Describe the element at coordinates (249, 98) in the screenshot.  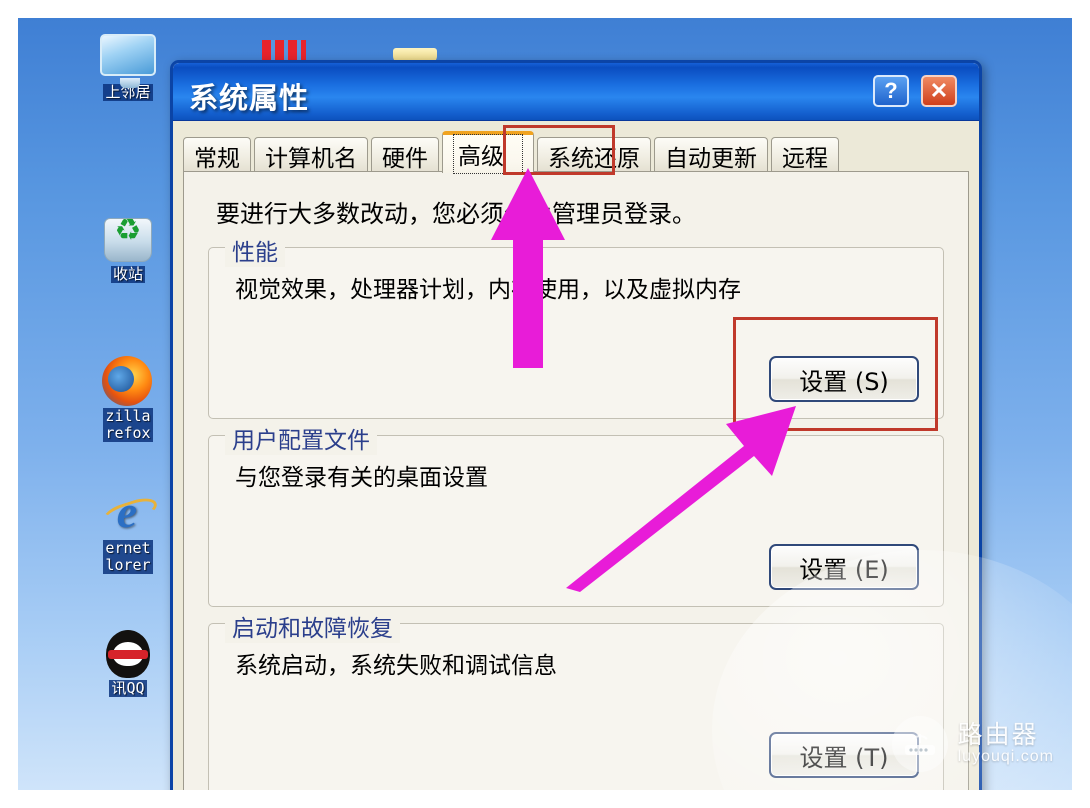
I see `dialog-title: 系统属性` at that location.